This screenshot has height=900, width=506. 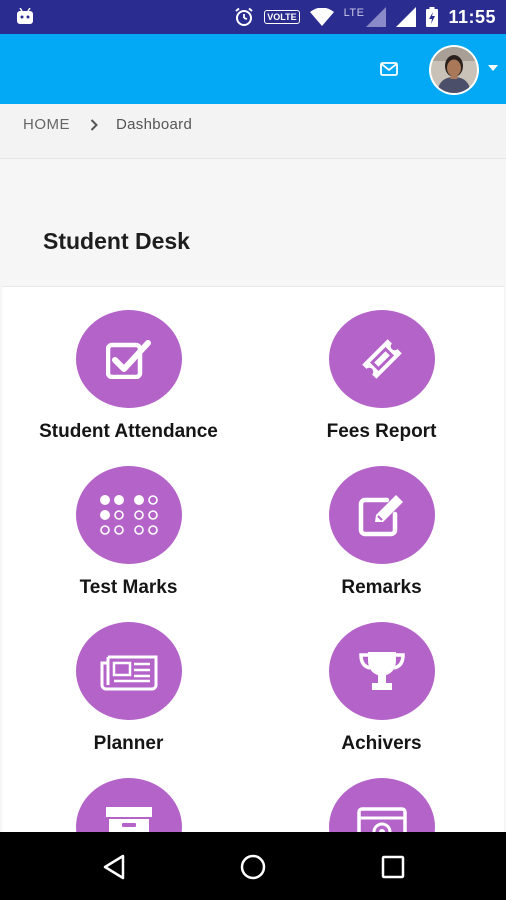 I want to click on breadcrumb-current: Dashboard, so click(x=154, y=124).